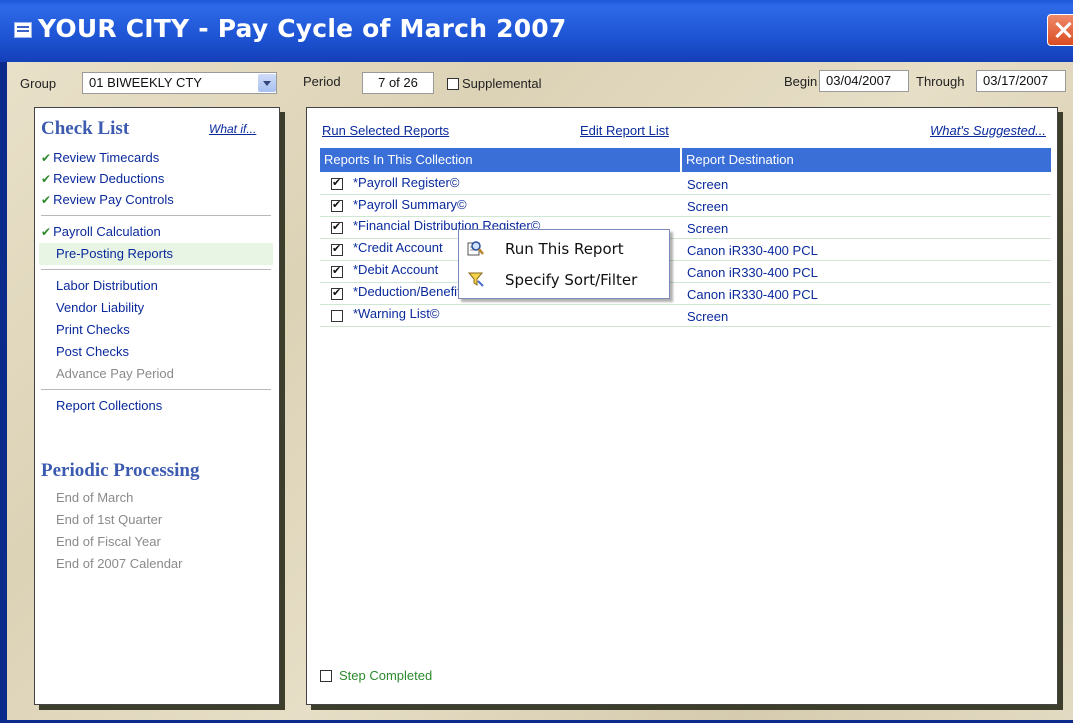  Describe the element at coordinates (95, 497) in the screenshot. I see `periodic-item-end-of-march: End of March` at that location.